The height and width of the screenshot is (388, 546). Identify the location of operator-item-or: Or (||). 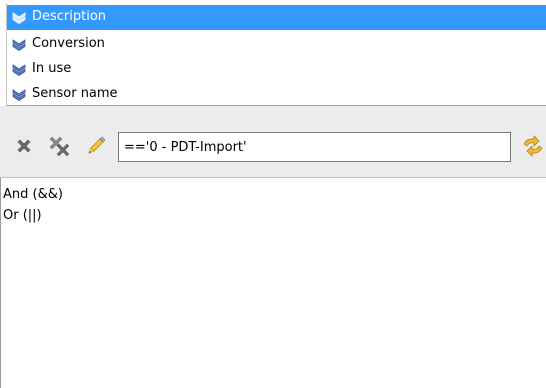
(22, 216).